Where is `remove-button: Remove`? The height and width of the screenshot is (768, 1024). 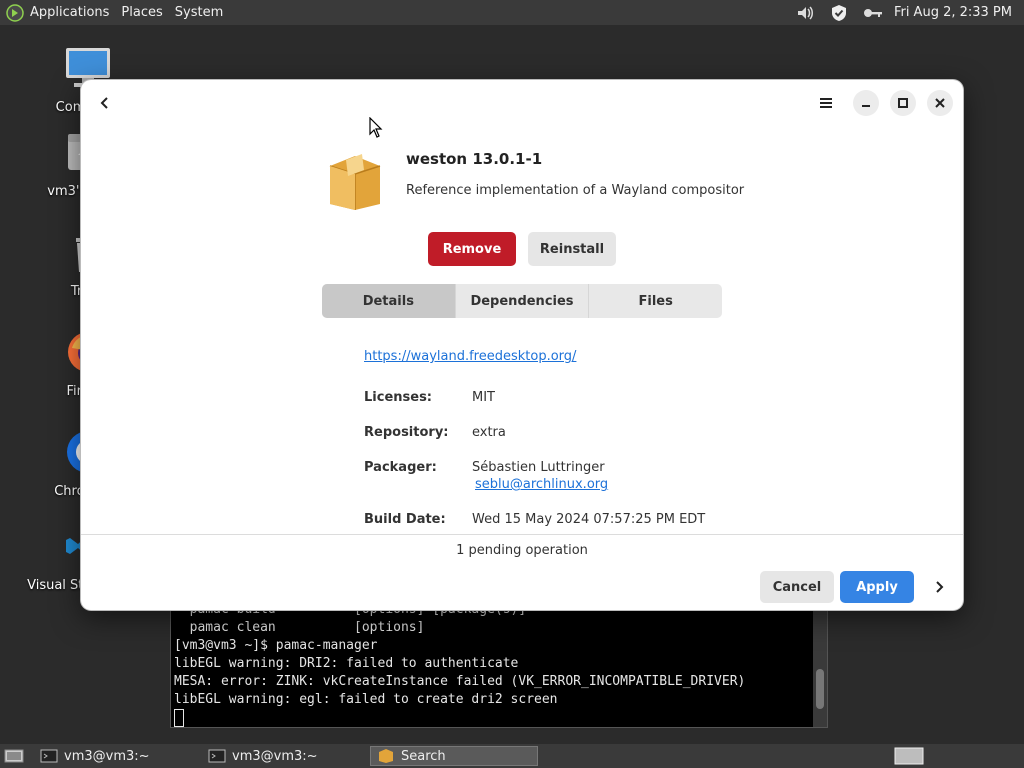
remove-button: Remove is located at coordinates (472, 249).